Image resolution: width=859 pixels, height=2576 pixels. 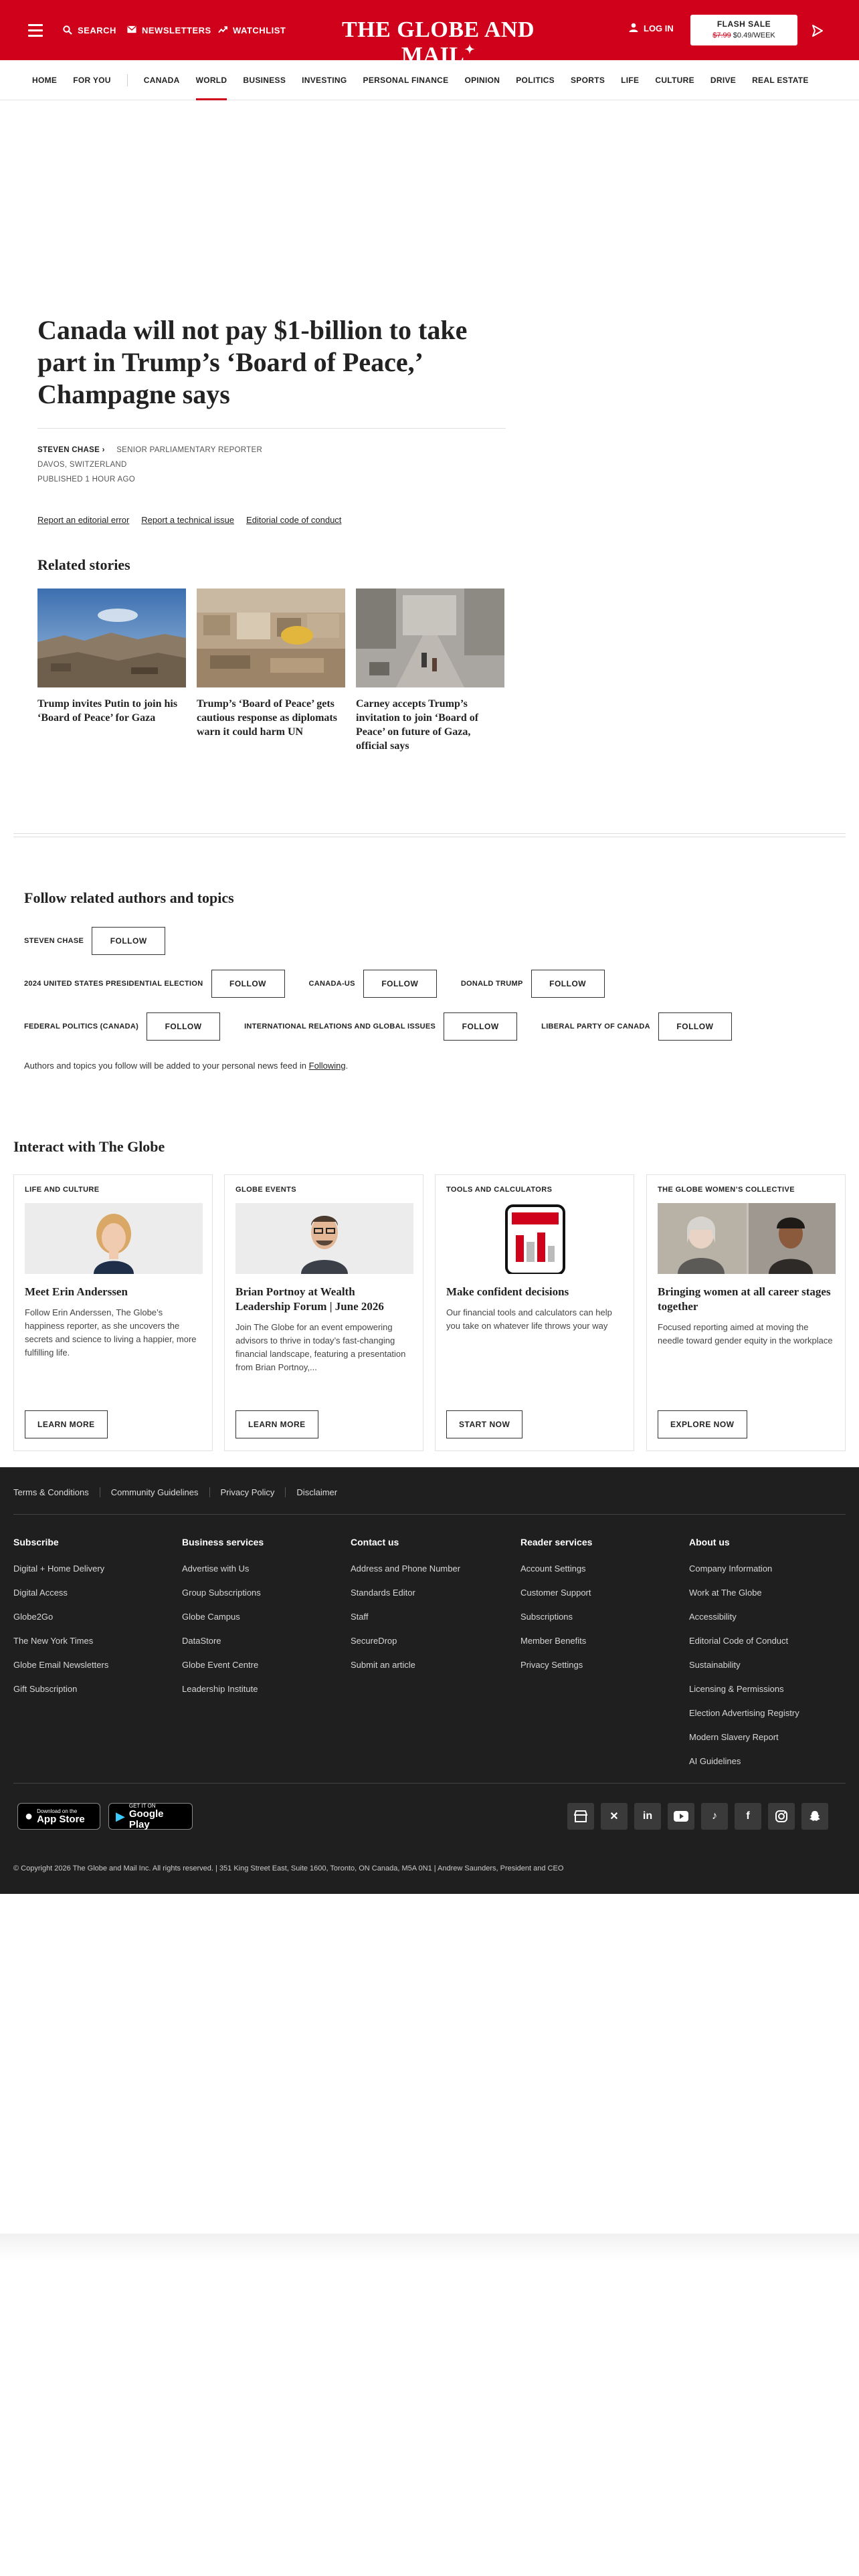 What do you see at coordinates (252, 30) in the screenshot?
I see `watchlist-button: WATCHLIST` at bounding box center [252, 30].